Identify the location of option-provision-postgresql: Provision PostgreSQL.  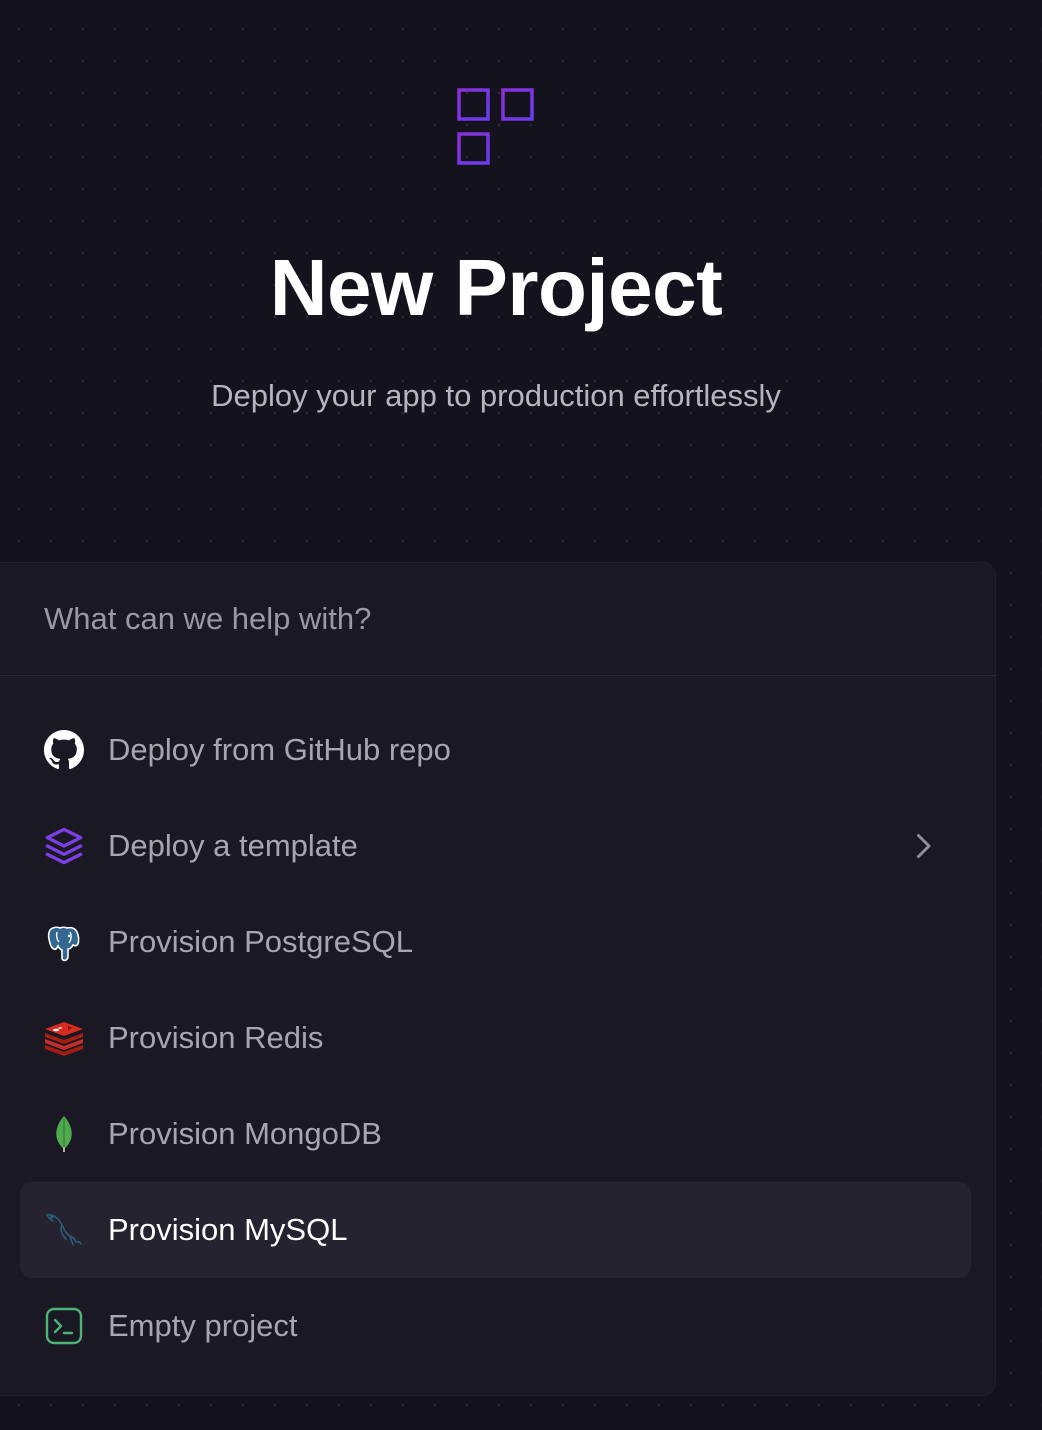
(495, 942).